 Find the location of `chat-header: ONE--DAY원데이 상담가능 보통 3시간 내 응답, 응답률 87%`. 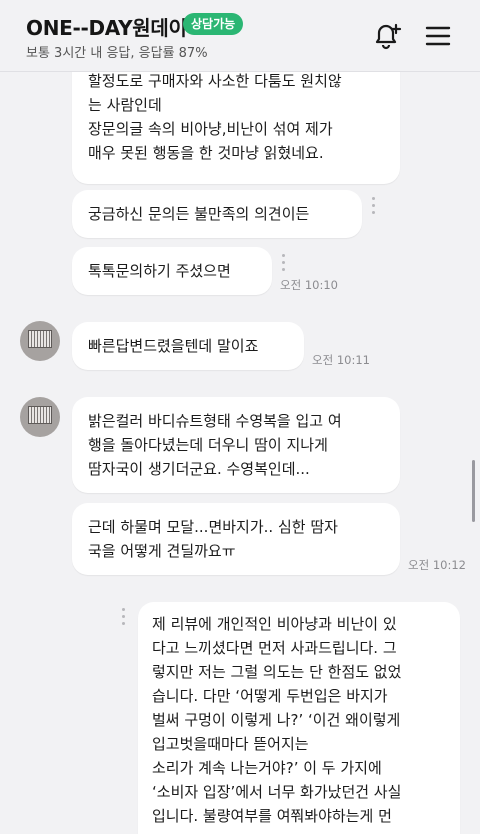

chat-header: ONE--DAY원데이 상담가능 보통 3시간 내 응답, 응답률 87% is located at coordinates (240, 36).